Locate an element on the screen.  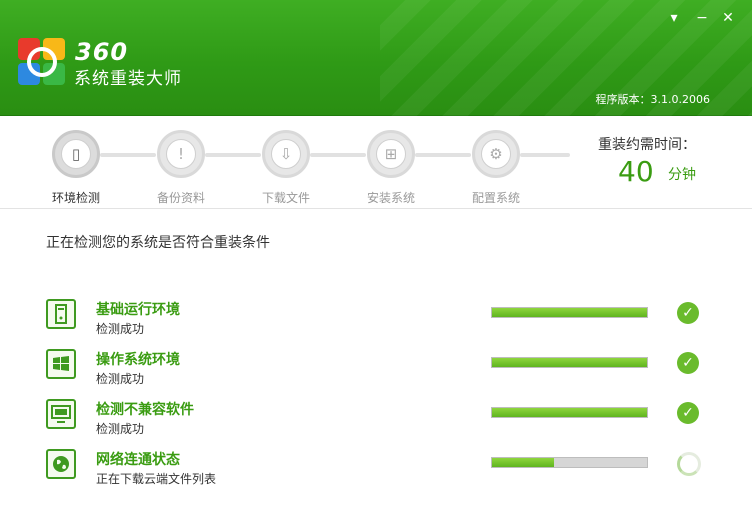
close-icon: ✕ is located at coordinates (728, 18).